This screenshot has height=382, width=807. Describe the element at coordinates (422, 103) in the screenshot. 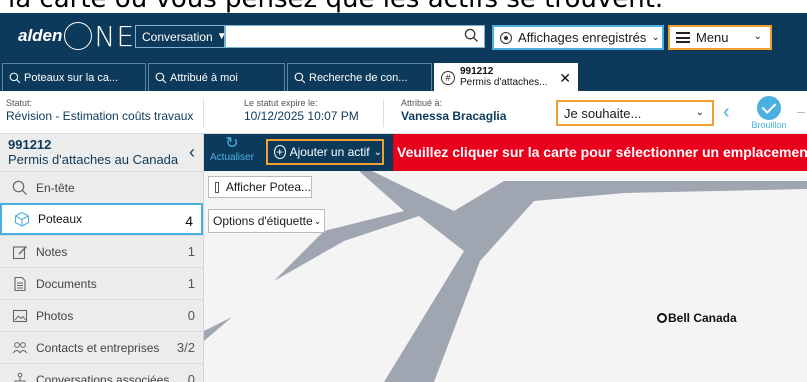

I see `assigned-label: Attribué à:` at that location.